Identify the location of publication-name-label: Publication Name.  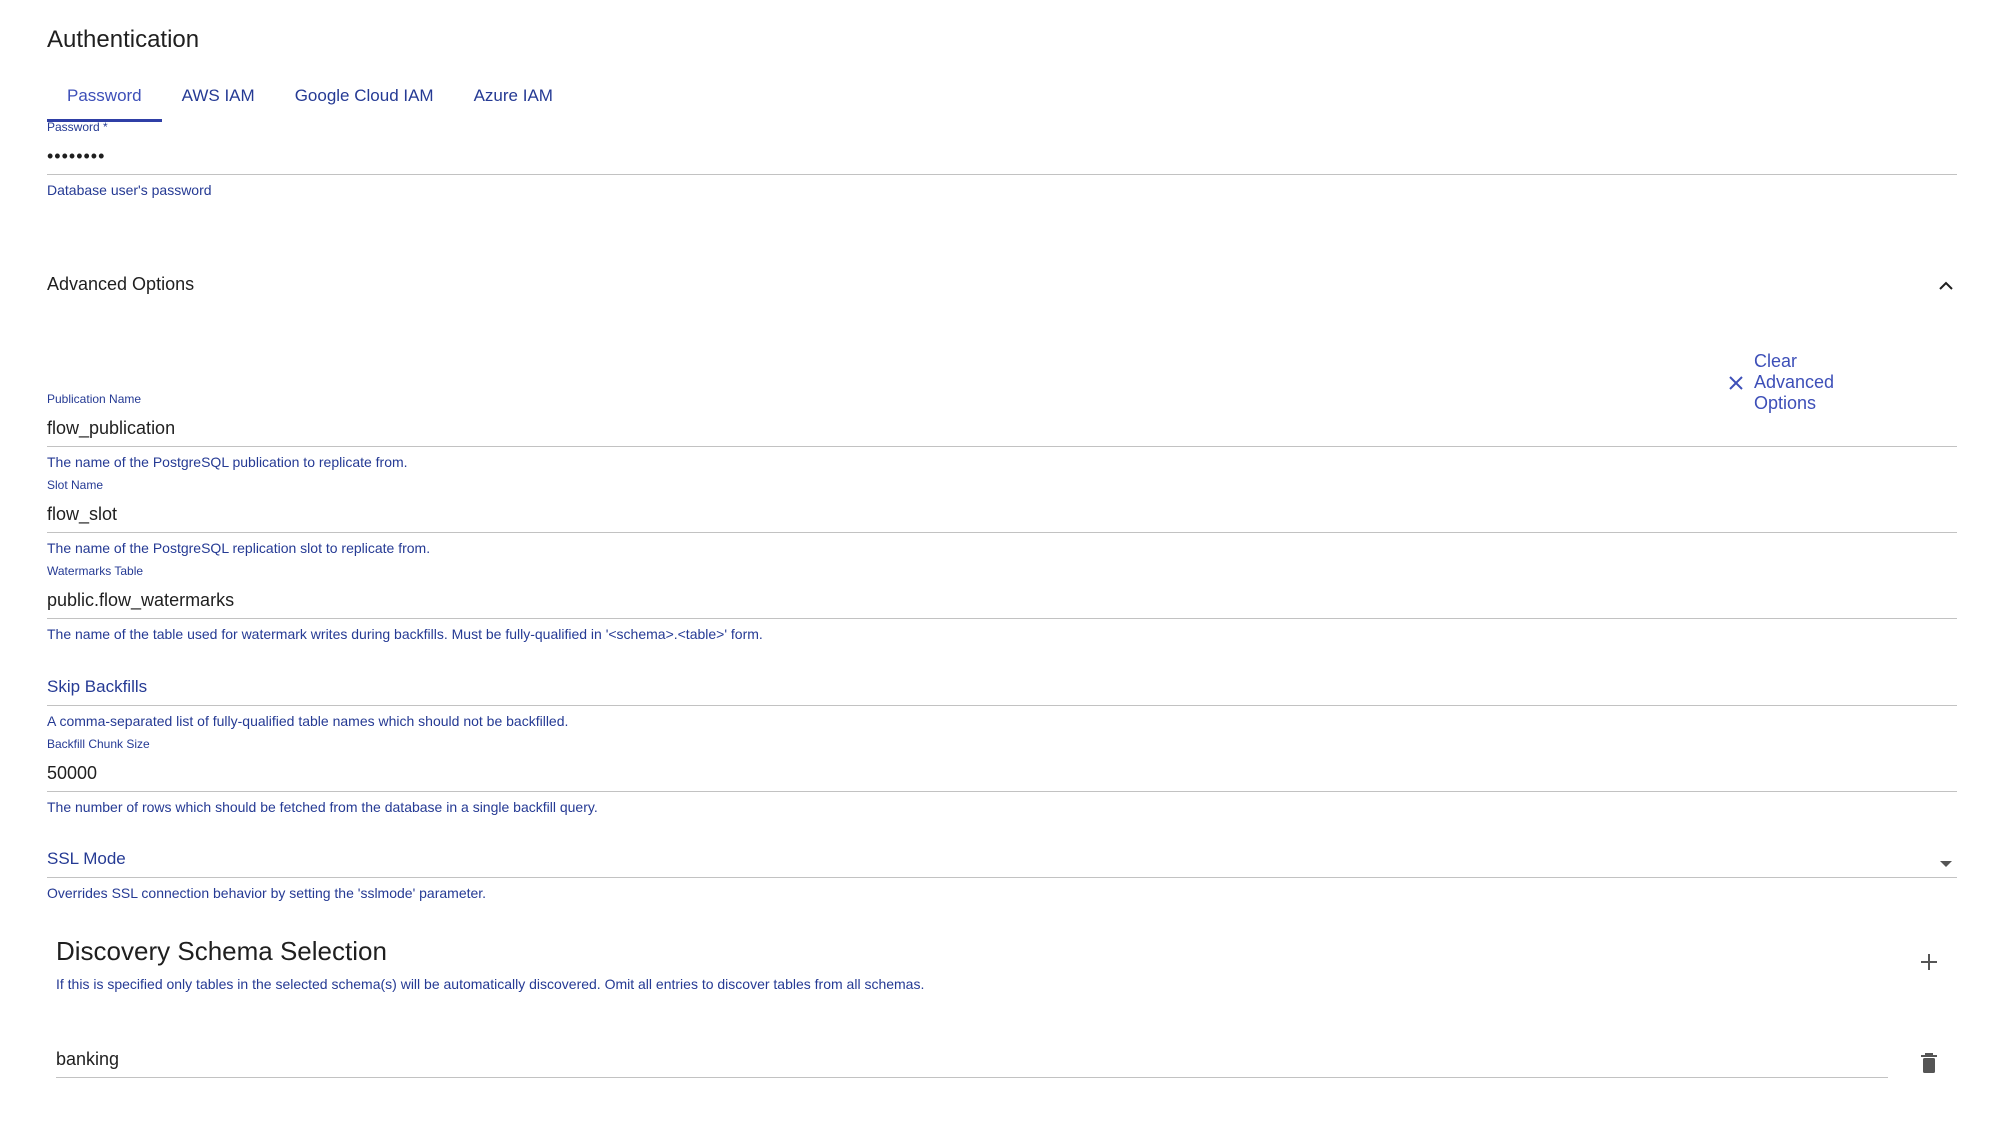
(94, 399).